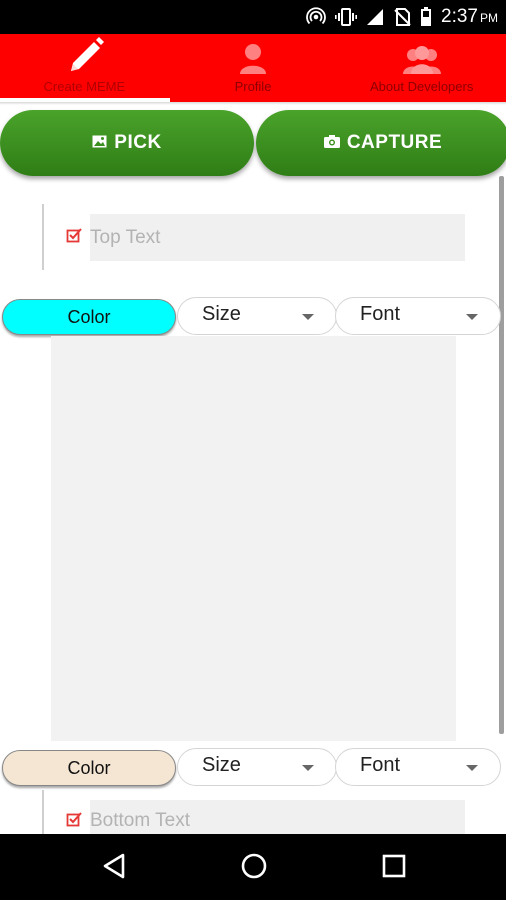 This screenshot has width=506, height=900. What do you see at coordinates (346, 17) in the screenshot?
I see `vibrate-icon` at bounding box center [346, 17].